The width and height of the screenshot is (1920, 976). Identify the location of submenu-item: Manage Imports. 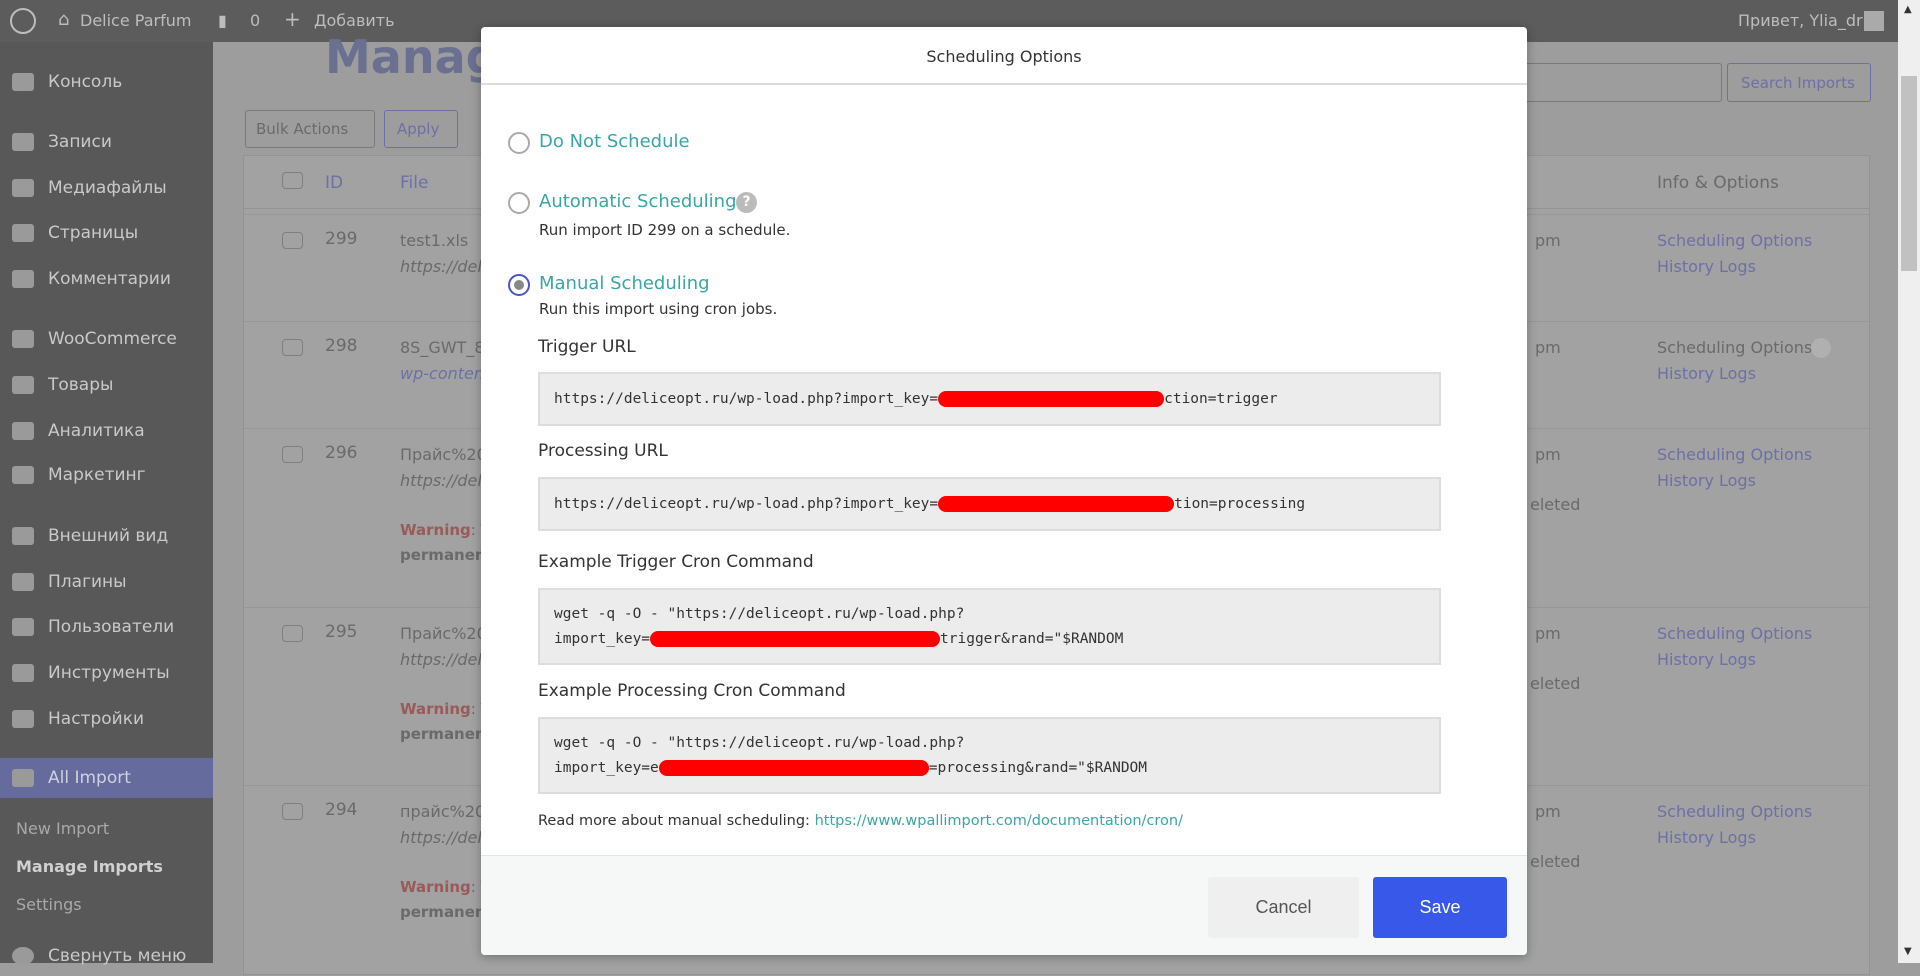
(89, 866).